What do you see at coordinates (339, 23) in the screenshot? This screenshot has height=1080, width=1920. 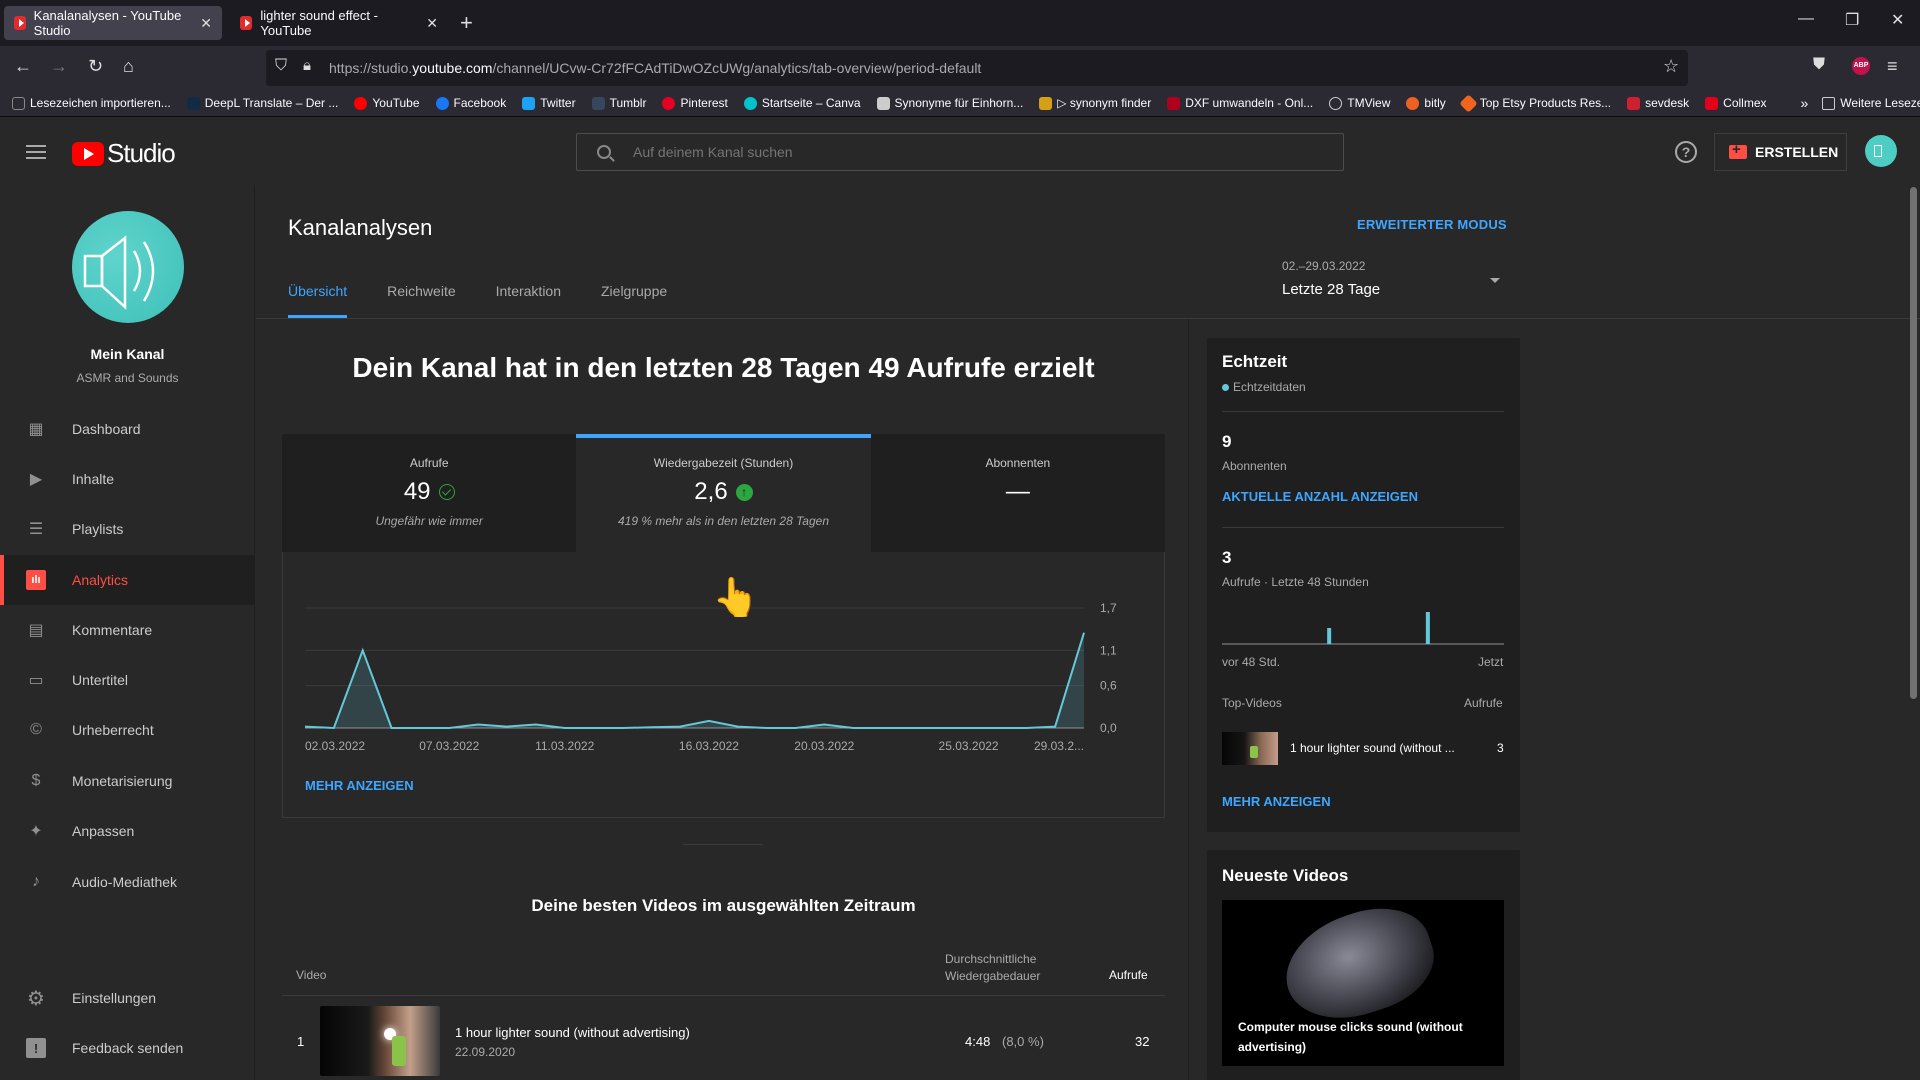 I see `browser-tab: lighter sound effect - YouTube ✕` at bounding box center [339, 23].